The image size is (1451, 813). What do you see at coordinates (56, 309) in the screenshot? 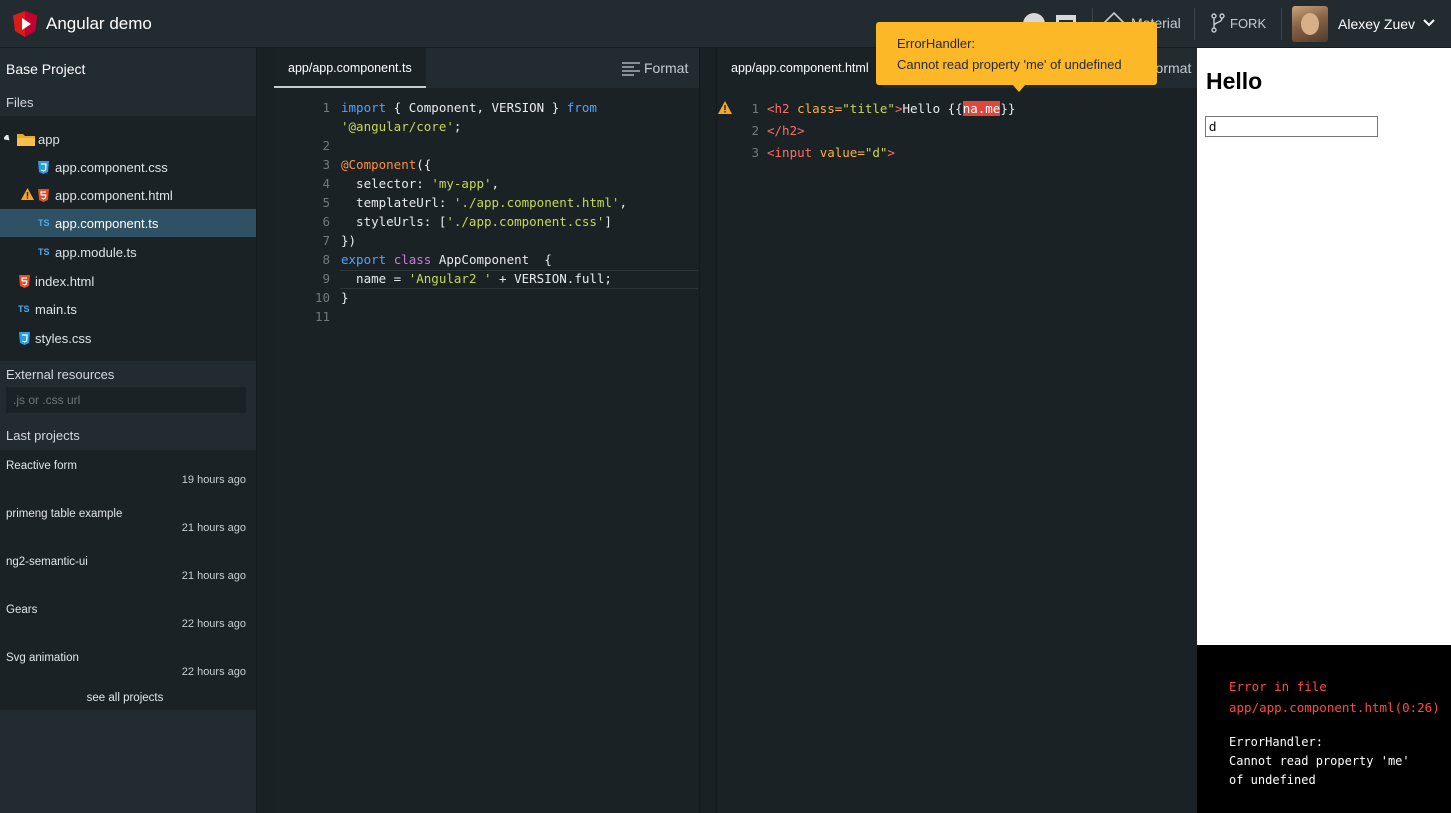
I see `tree-item-label: main.ts` at bounding box center [56, 309].